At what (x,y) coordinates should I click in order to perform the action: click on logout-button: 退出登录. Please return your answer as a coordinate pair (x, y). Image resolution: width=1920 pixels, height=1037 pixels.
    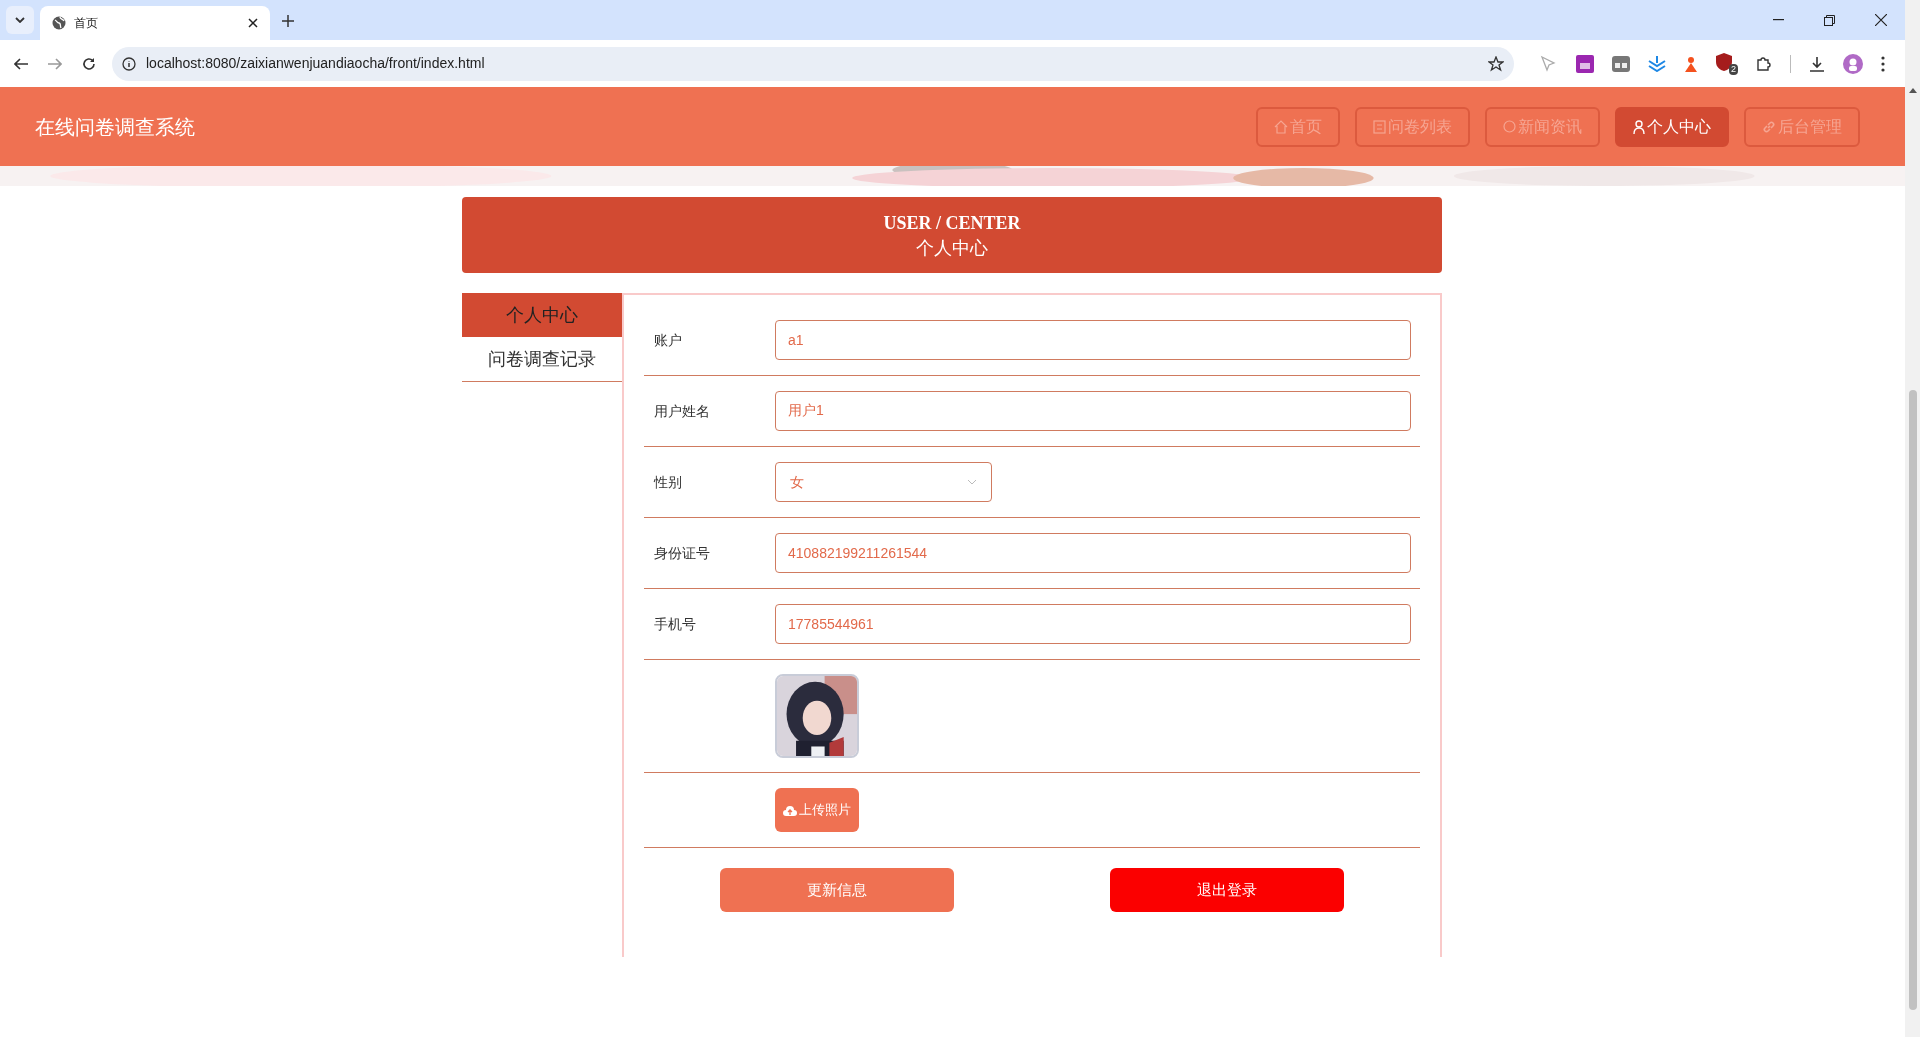
    Looking at the image, I should click on (1227, 890).